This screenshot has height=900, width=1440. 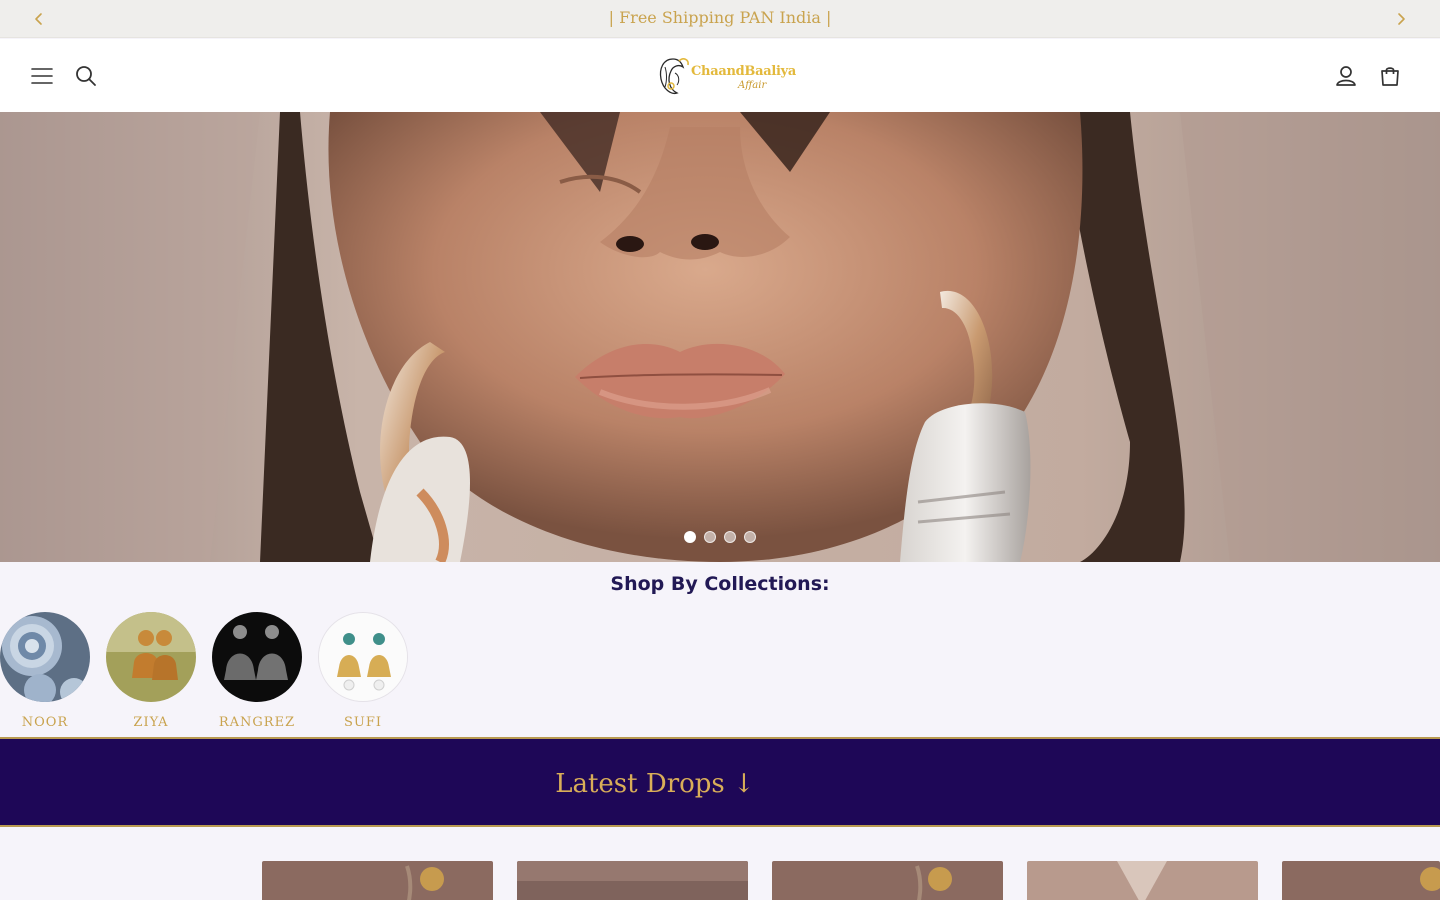 What do you see at coordinates (720, 537) in the screenshot?
I see `slide-dots` at bounding box center [720, 537].